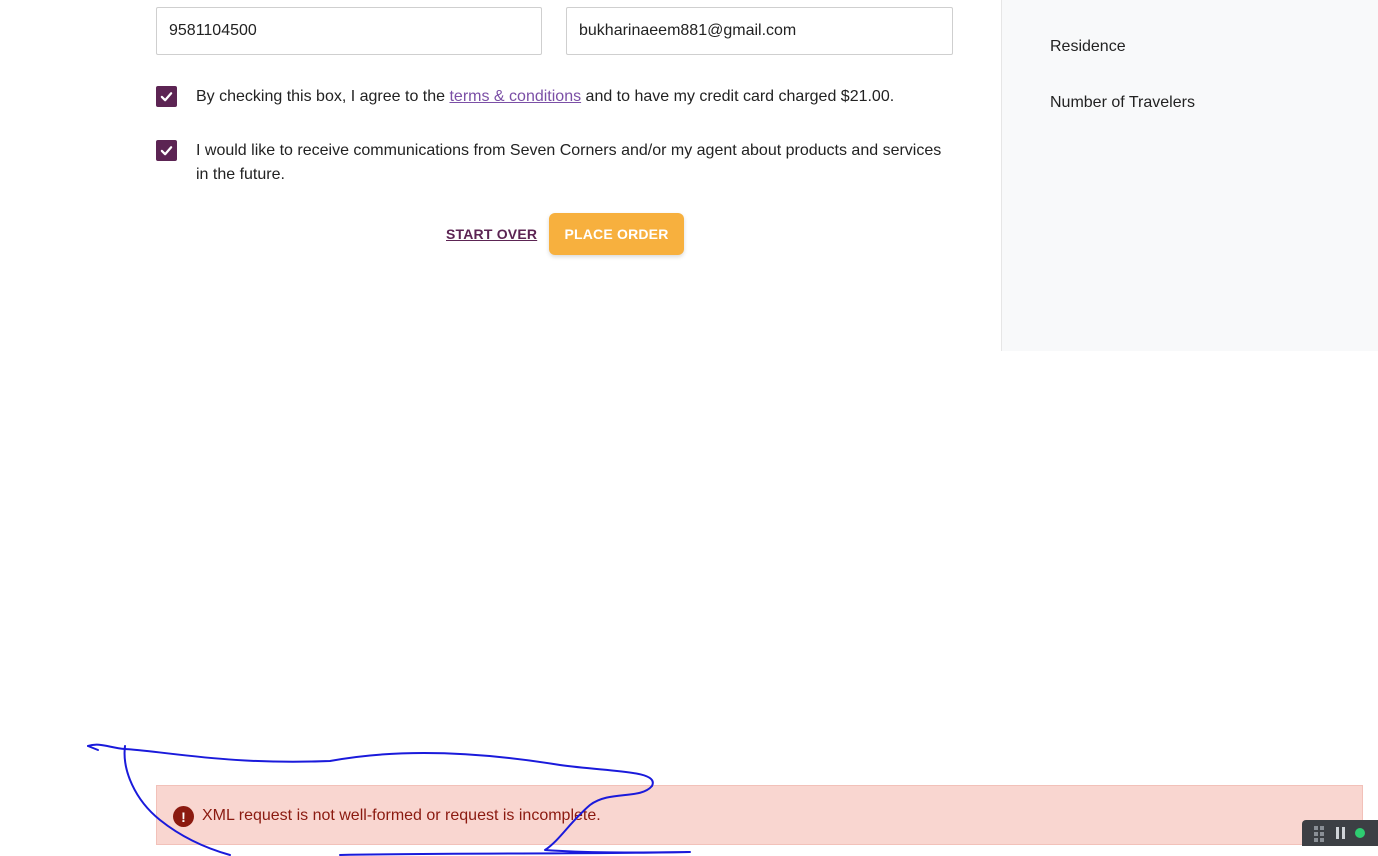 The image size is (1378, 856). I want to click on pause-icon, so click(1340, 833).